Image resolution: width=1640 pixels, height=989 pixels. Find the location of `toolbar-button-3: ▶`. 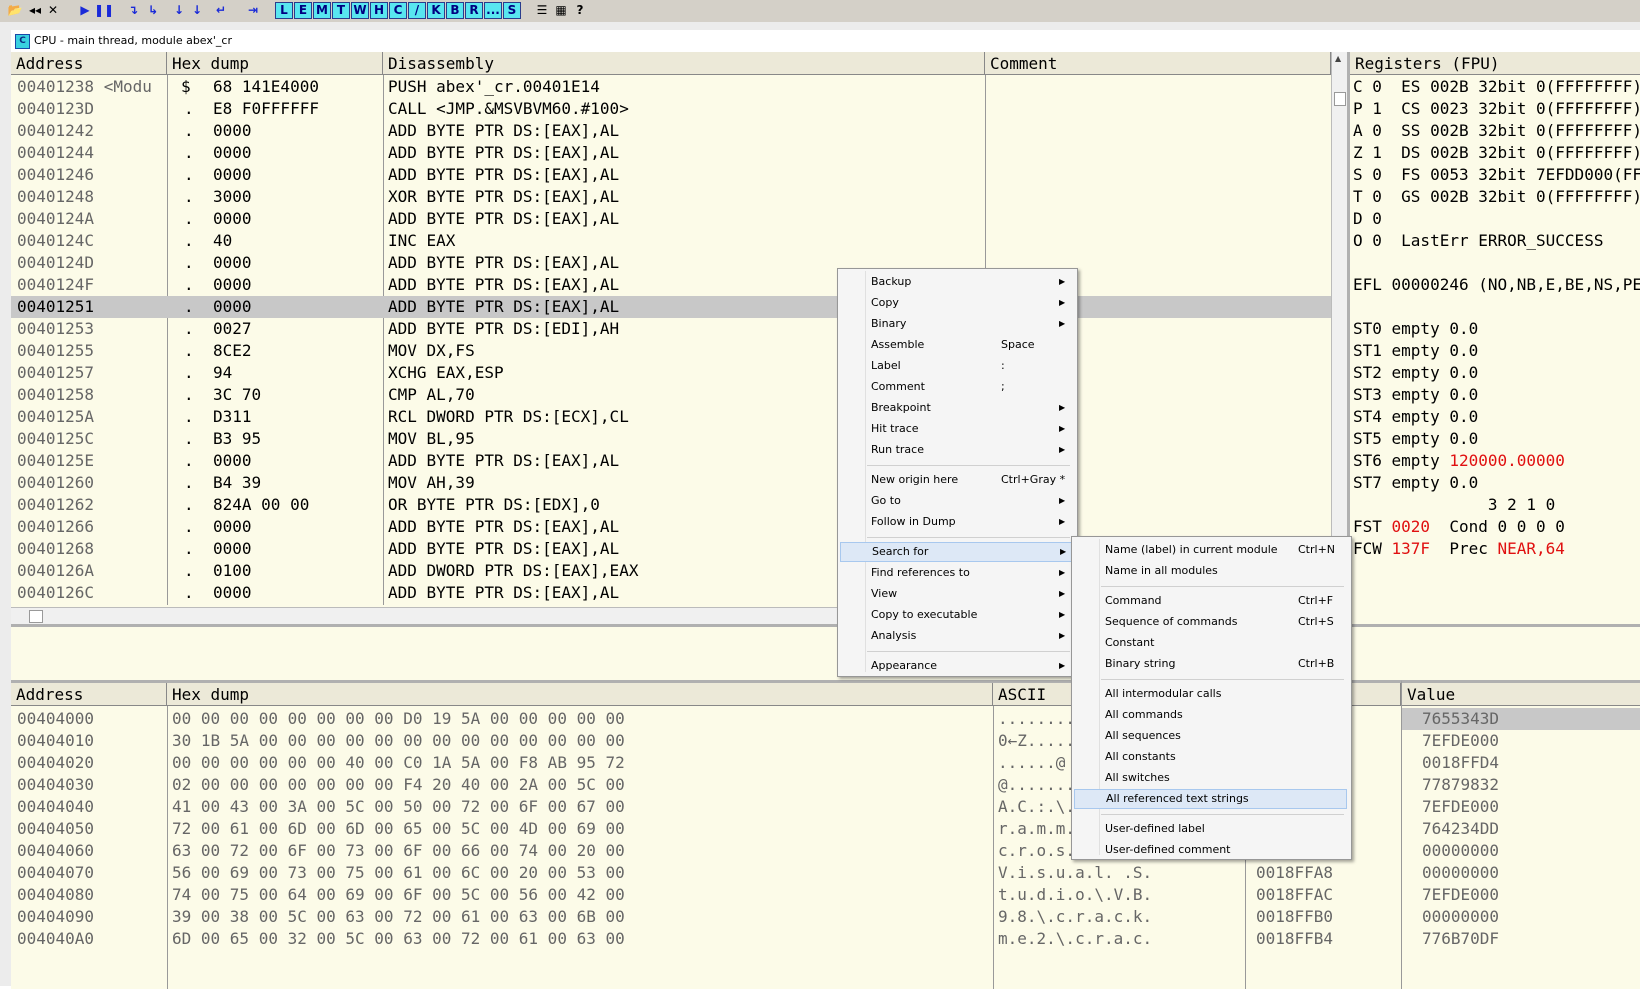

toolbar-button-3: ▶ is located at coordinates (85, 10).